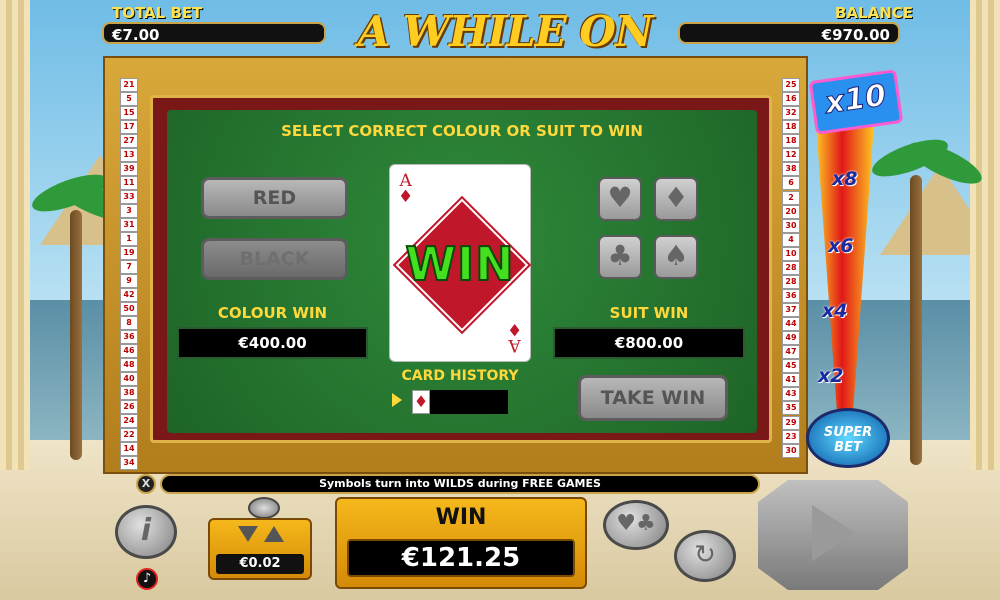  What do you see at coordinates (129, 211) in the screenshot?
I see `payline-number: 3` at bounding box center [129, 211].